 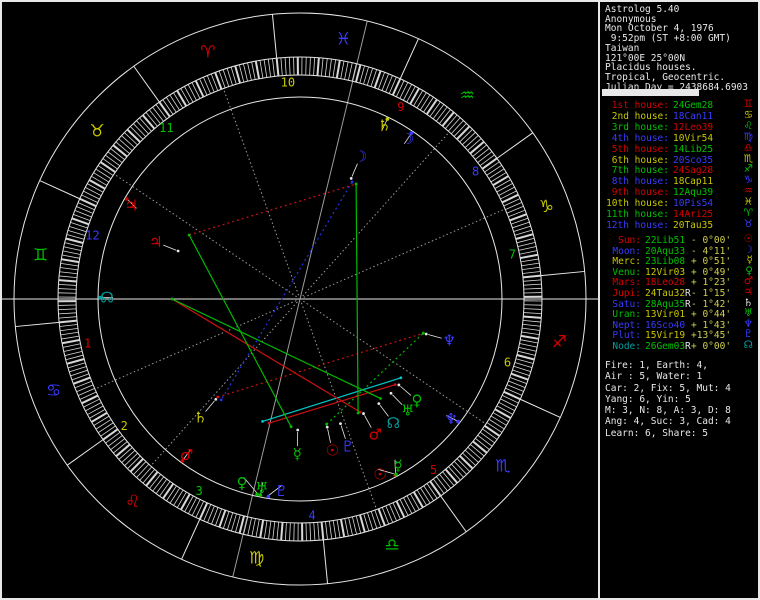 What do you see at coordinates (132, 502) in the screenshot?
I see `sign-glyph-leo: ♌` at bounding box center [132, 502].